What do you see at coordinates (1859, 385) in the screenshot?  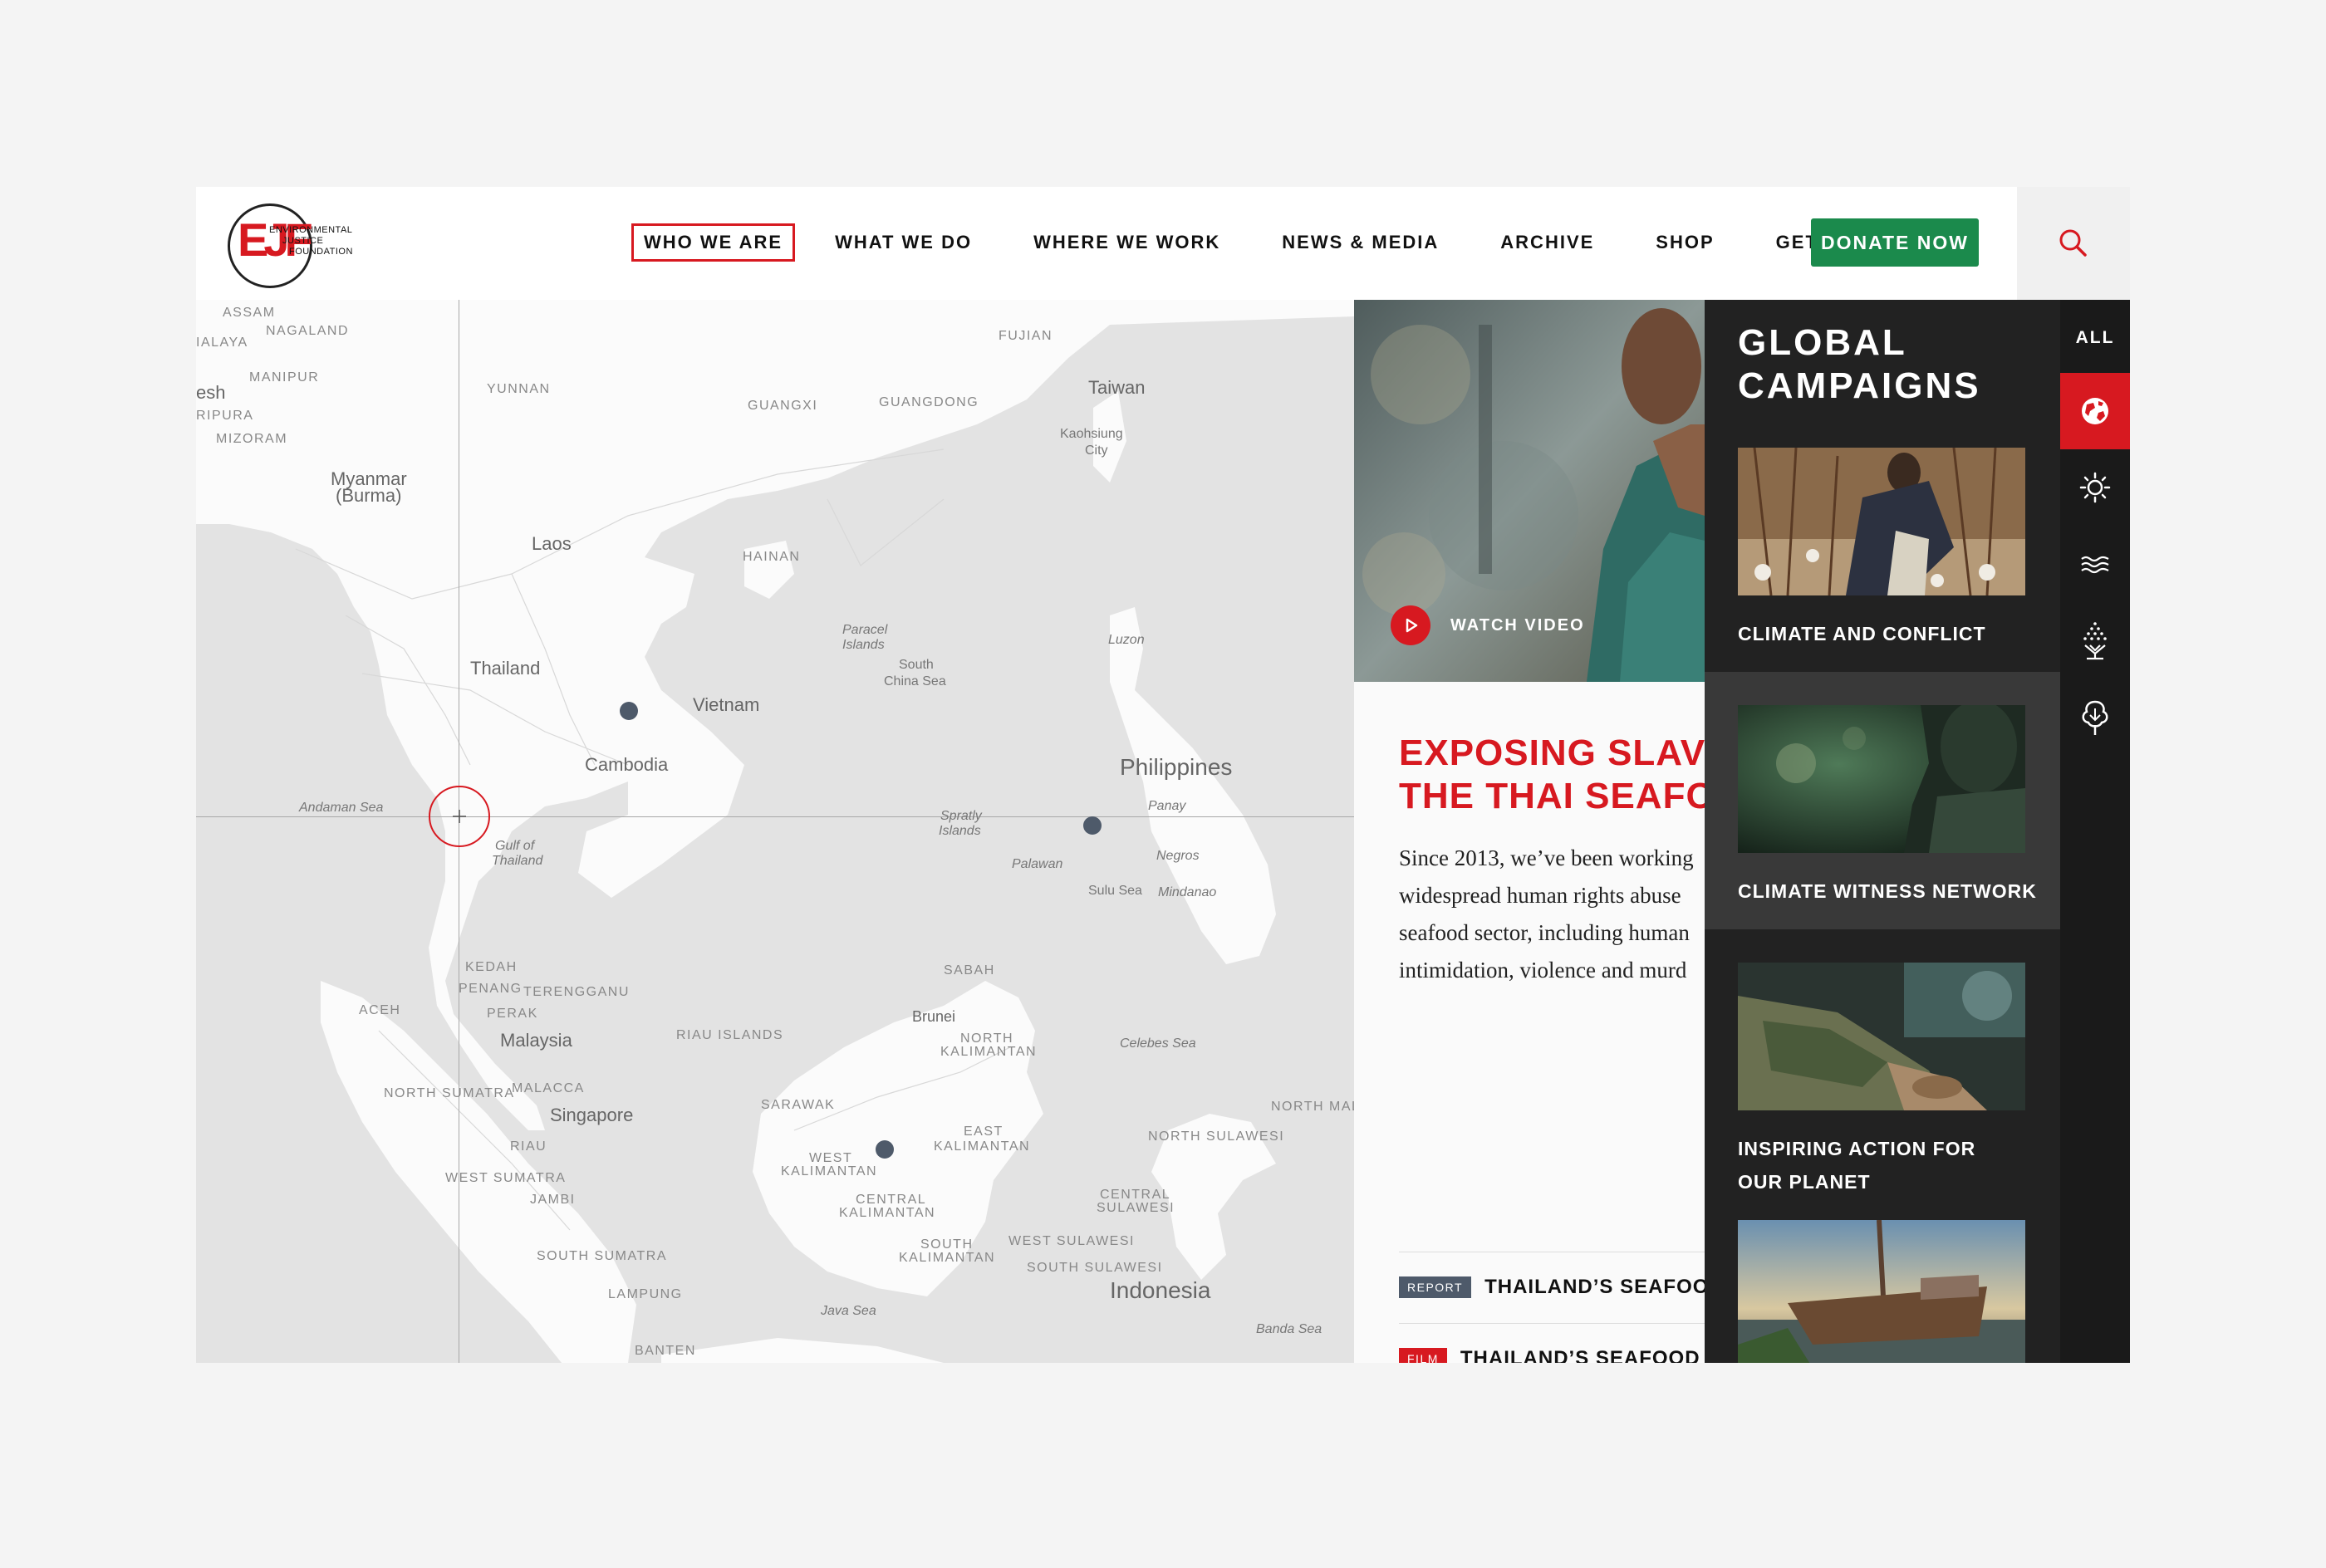 I see `panel-title-line: CAMPAIGNS` at bounding box center [1859, 385].